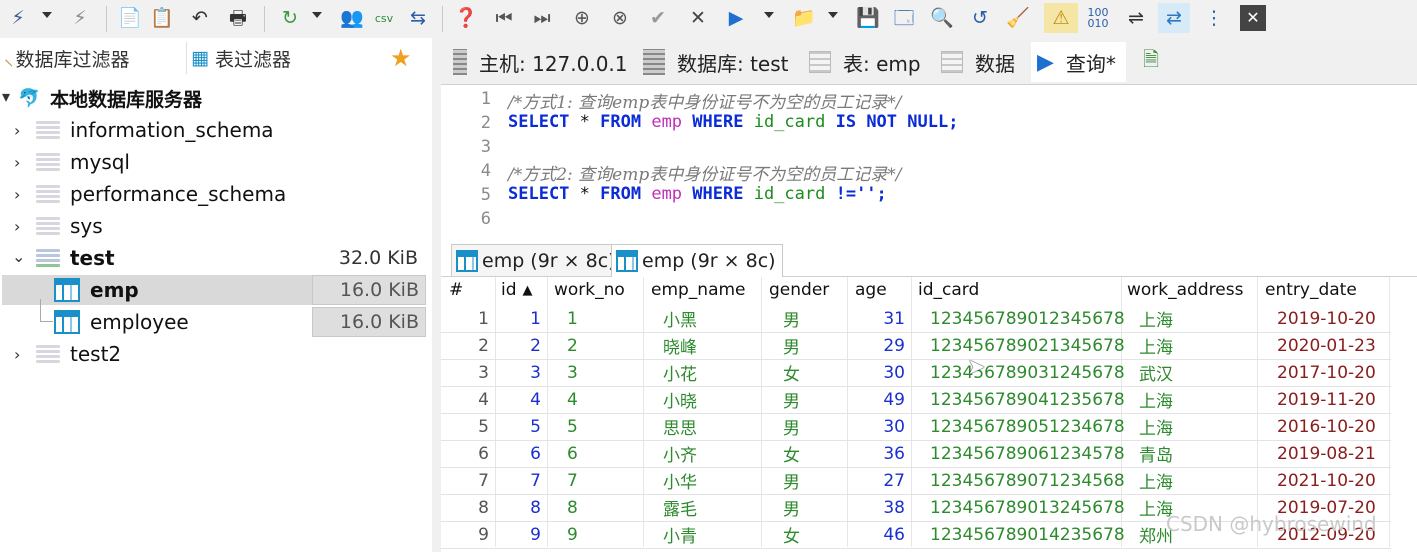  I want to click on cell-work-no: 1, so click(597, 318).